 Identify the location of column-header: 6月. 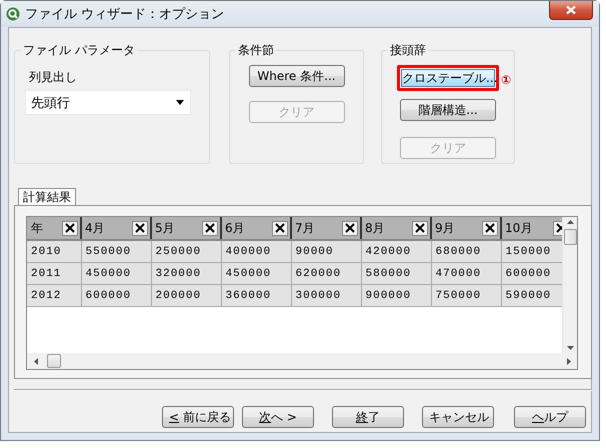
(256, 228).